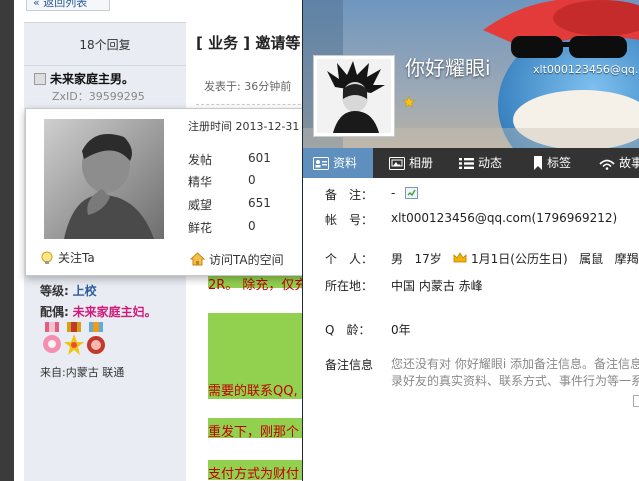  I want to click on thread-title: [ 业务 ] 邀请等, so click(248, 43).